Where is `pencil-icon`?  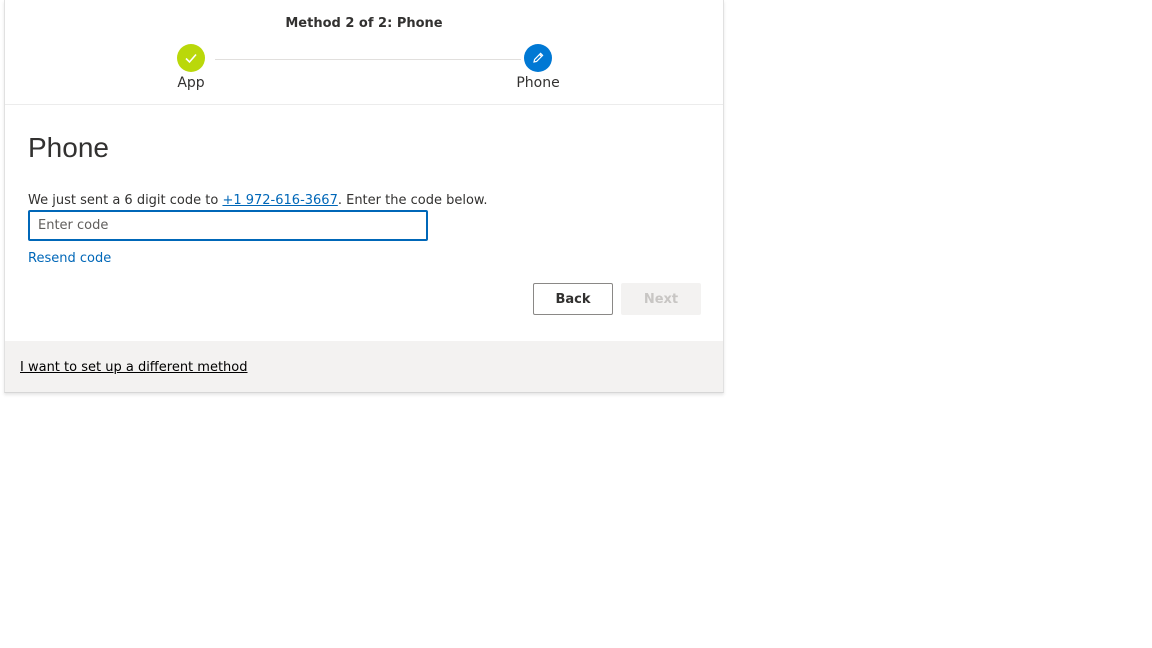 pencil-icon is located at coordinates (538, 57).